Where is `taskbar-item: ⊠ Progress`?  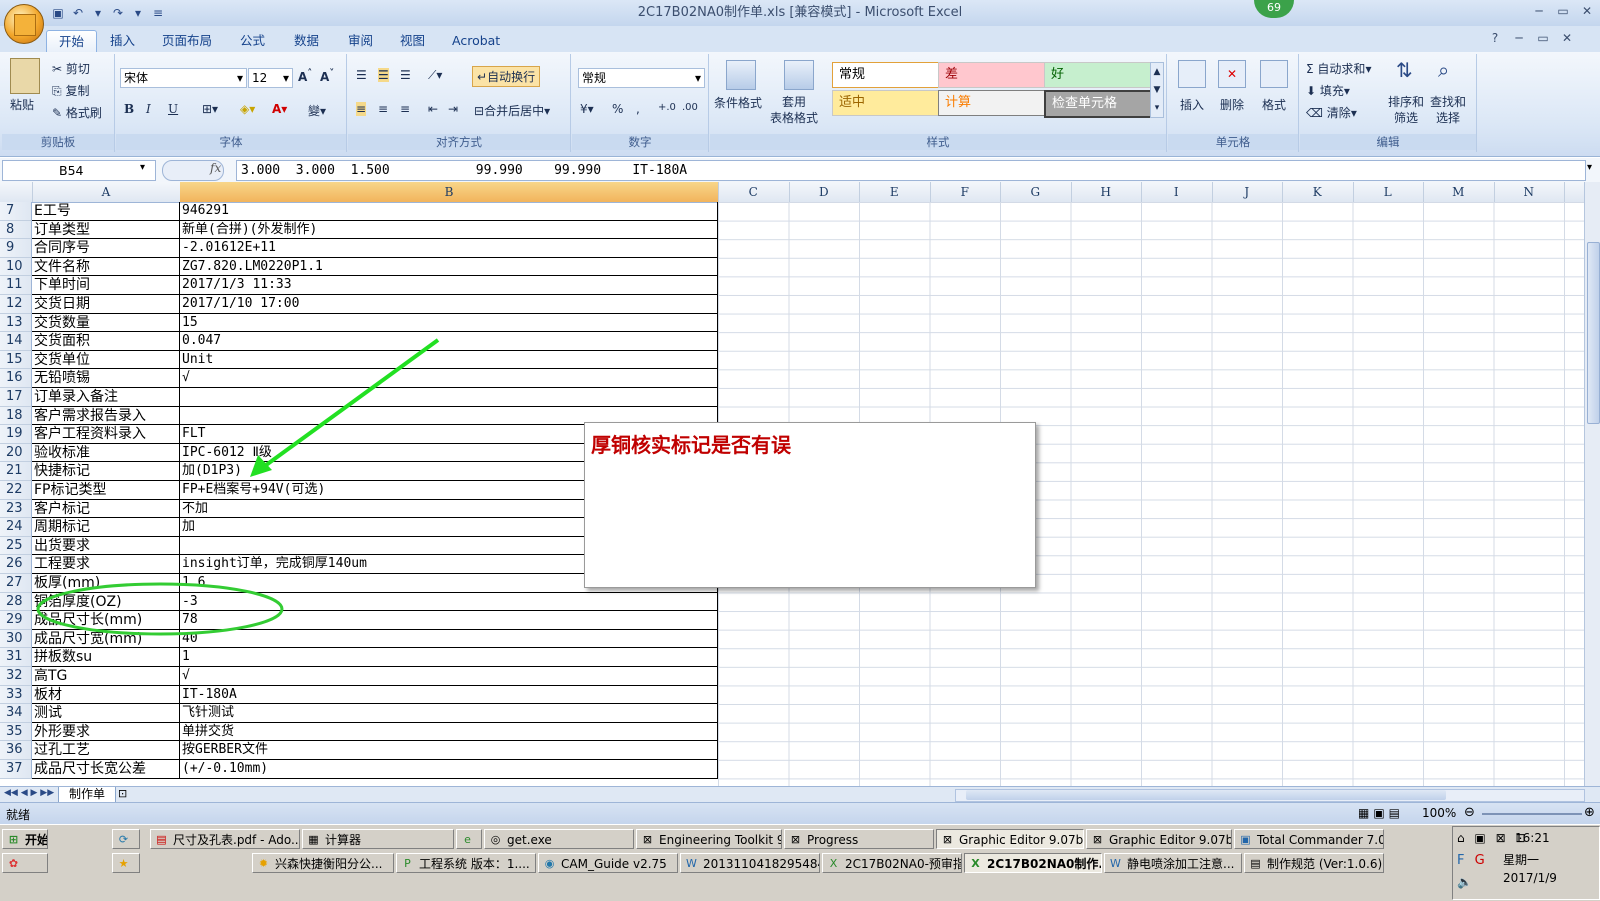
taskbar-item: ⊠ Progress is located at coordinates (859, 839).